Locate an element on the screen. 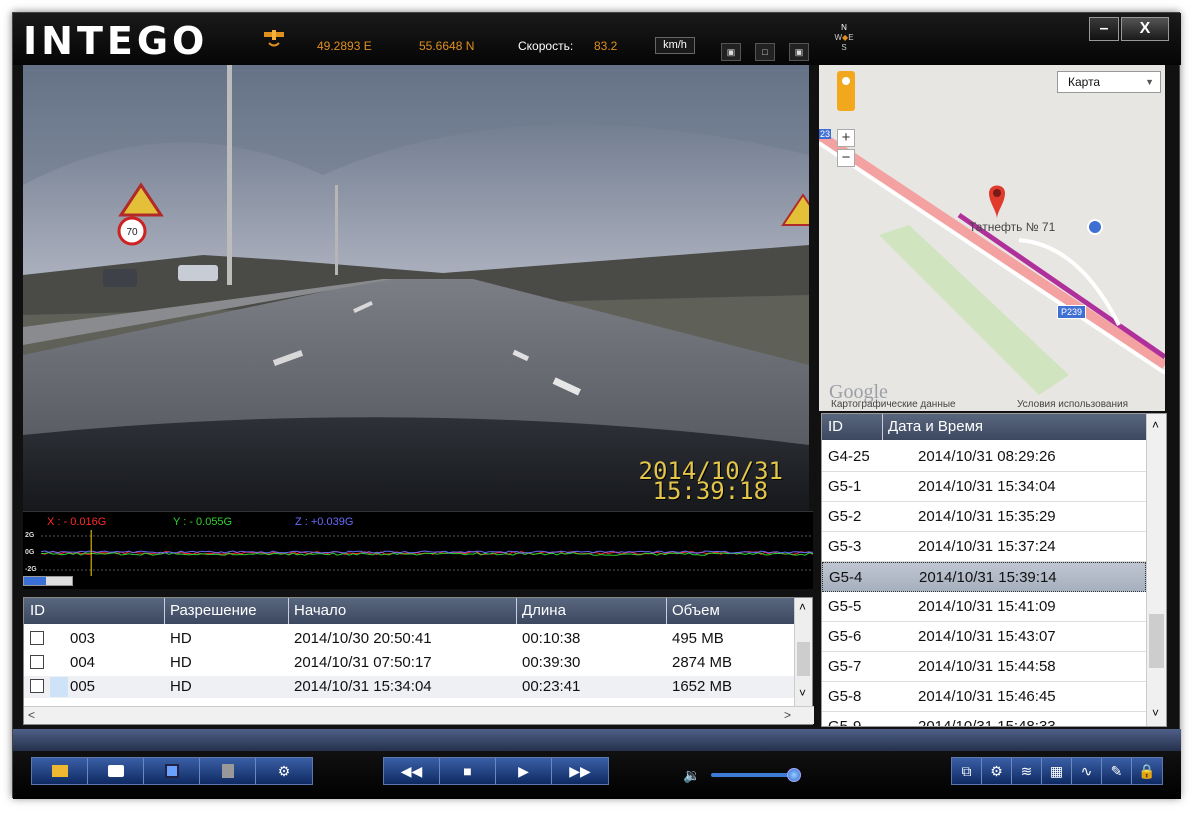  event-row: G5-2 2014/10/31 15:35:29 is located at coordinates (984, 517).